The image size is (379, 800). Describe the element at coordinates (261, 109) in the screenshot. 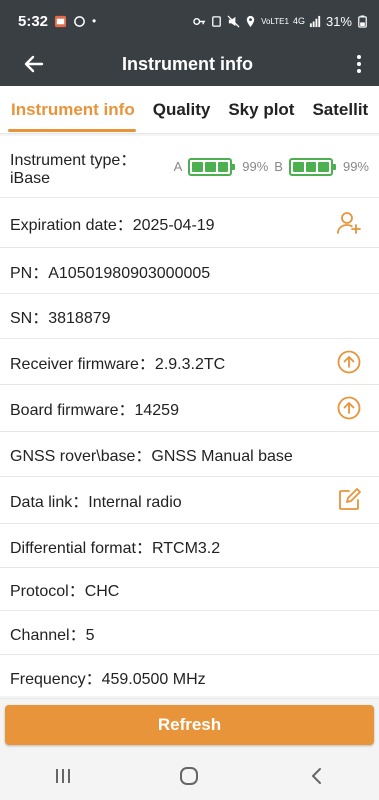

I see `tab-sky-plot: Sky plot` at that location.